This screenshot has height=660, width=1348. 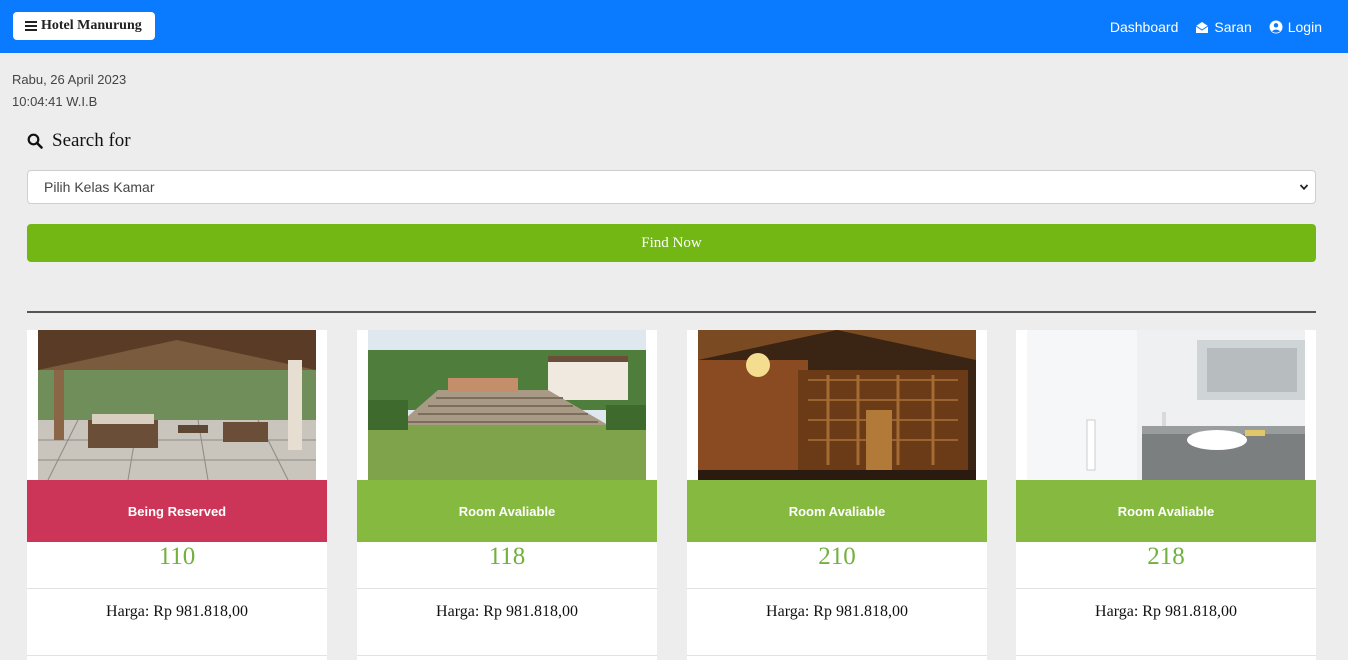 I want to click on find-now-button: Find Now, so click(x=671, y=243).